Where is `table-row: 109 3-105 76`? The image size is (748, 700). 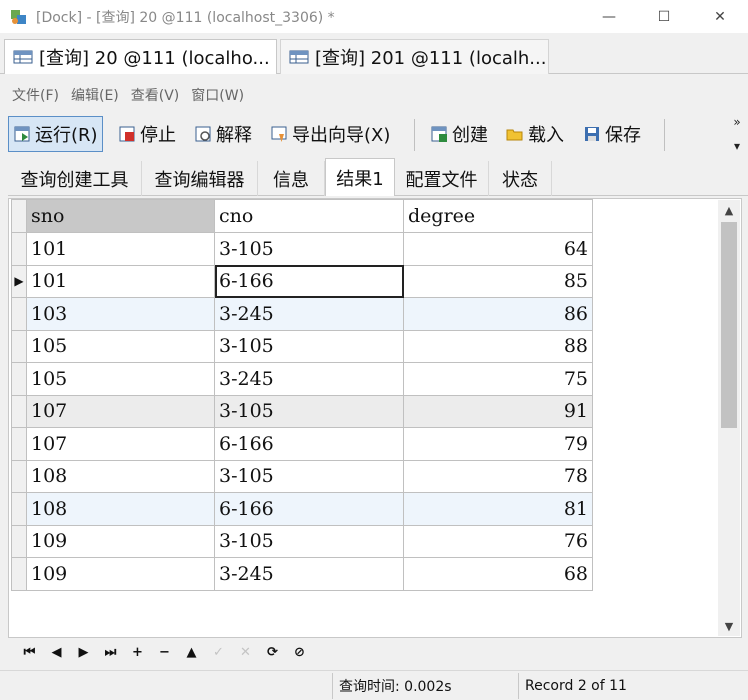
table-row: 109 3-105 76 is located at coordinates (302, 541).